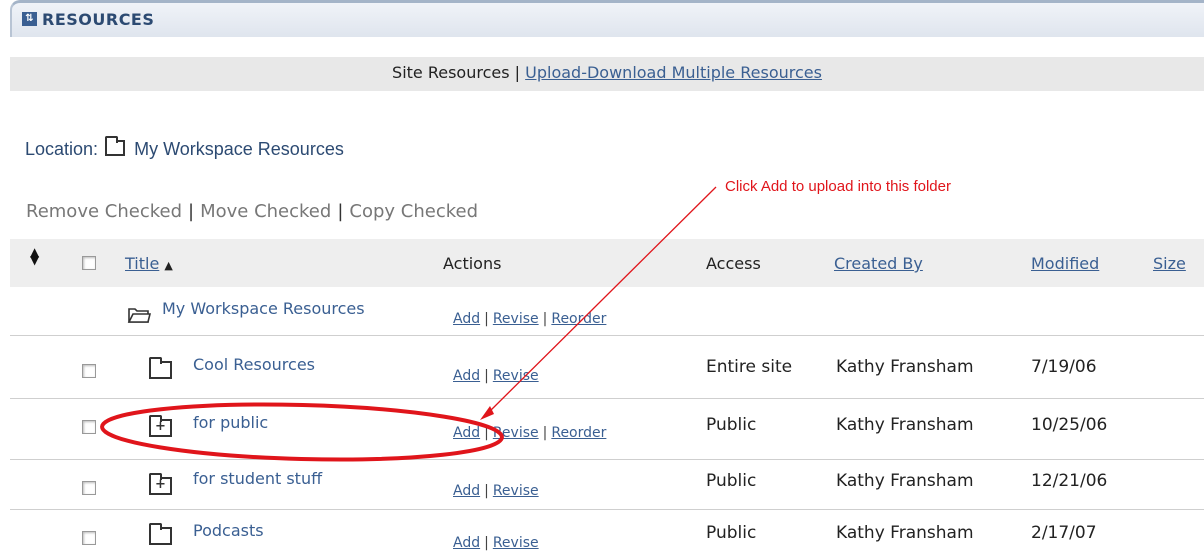  Describe the element at coordinates (1169, 263) in the screenshot. I see `size-column-header: Size` at that location.